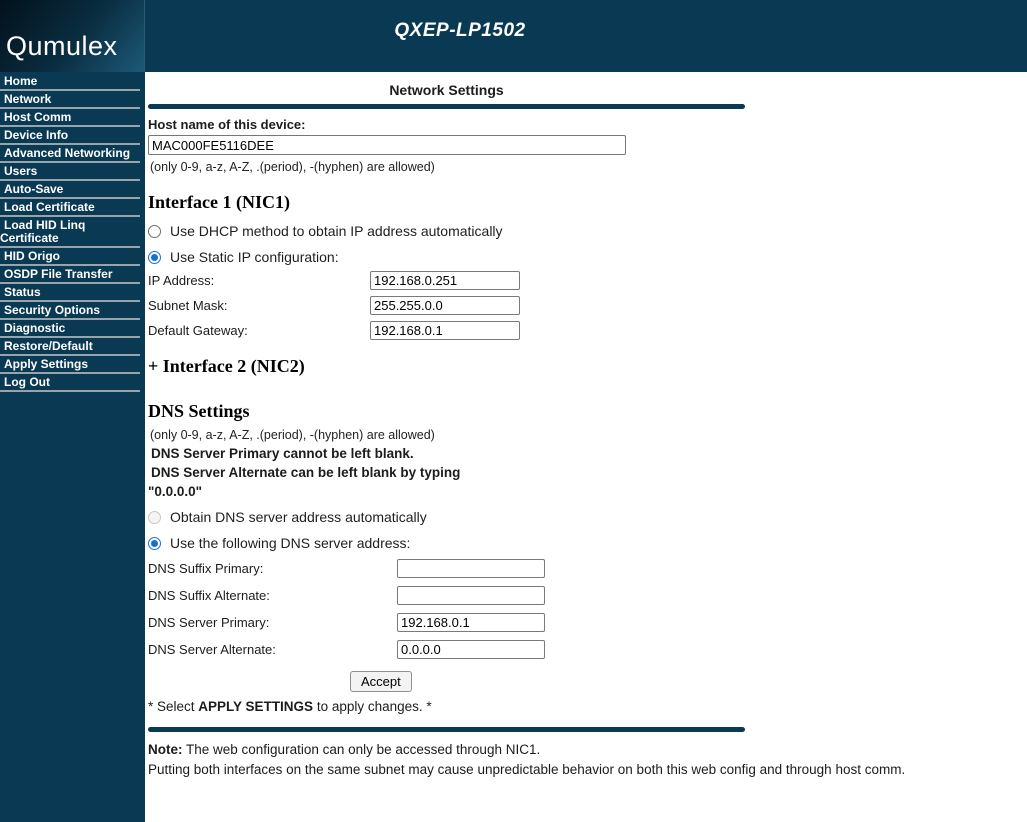 The width and height of the screenshot is (1027, 822). What do you see at coordinates (587, 280) in the screenshot?
I see `ip-address-row: IP Address:` at bounding box center [587, 280].